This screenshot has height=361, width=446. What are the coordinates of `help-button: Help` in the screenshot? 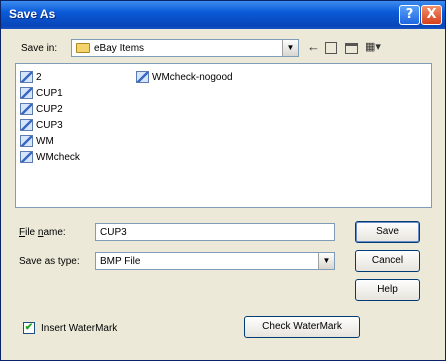 It's located at (387, 290).